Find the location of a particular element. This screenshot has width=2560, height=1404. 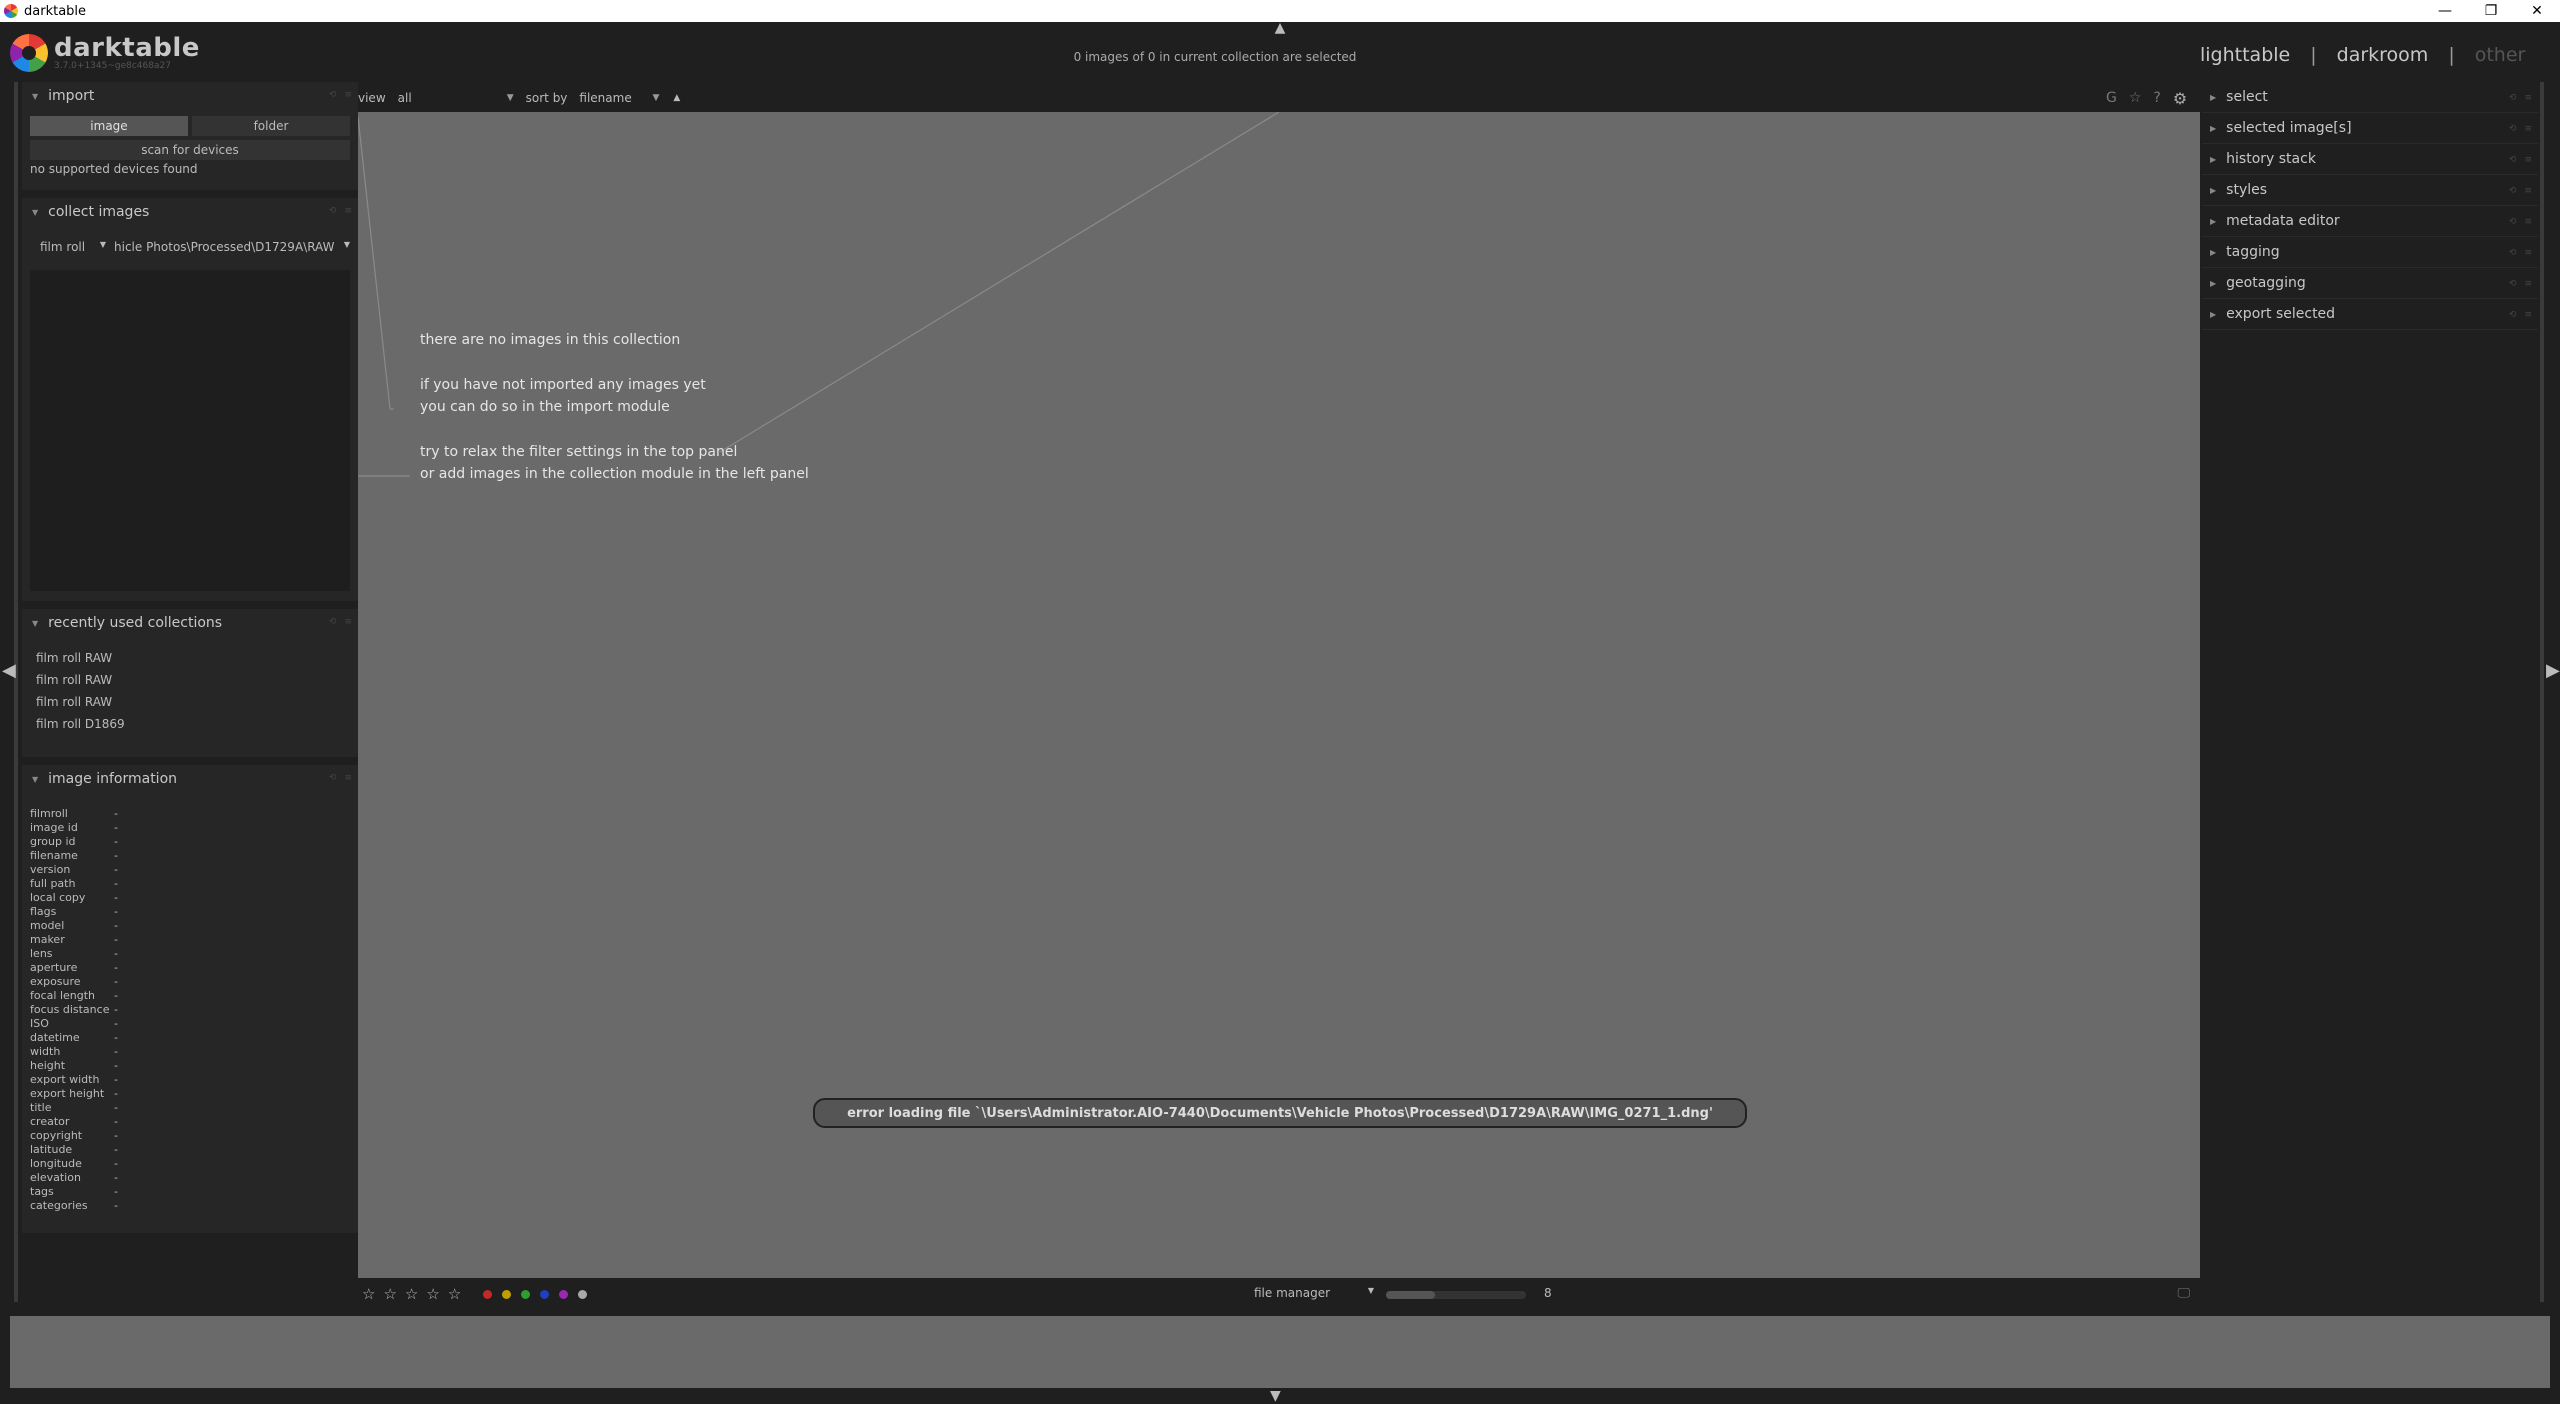

import-folder-button: folder is located at coordinates (271, 126).